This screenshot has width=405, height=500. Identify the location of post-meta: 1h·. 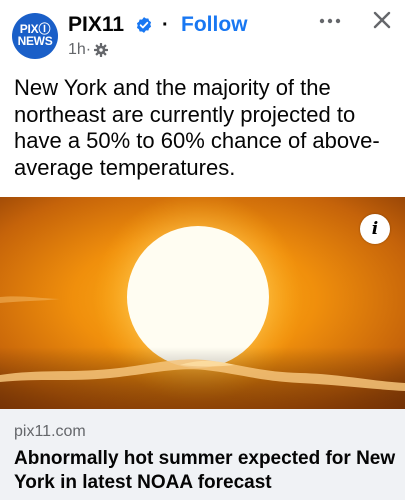
(88, 50).